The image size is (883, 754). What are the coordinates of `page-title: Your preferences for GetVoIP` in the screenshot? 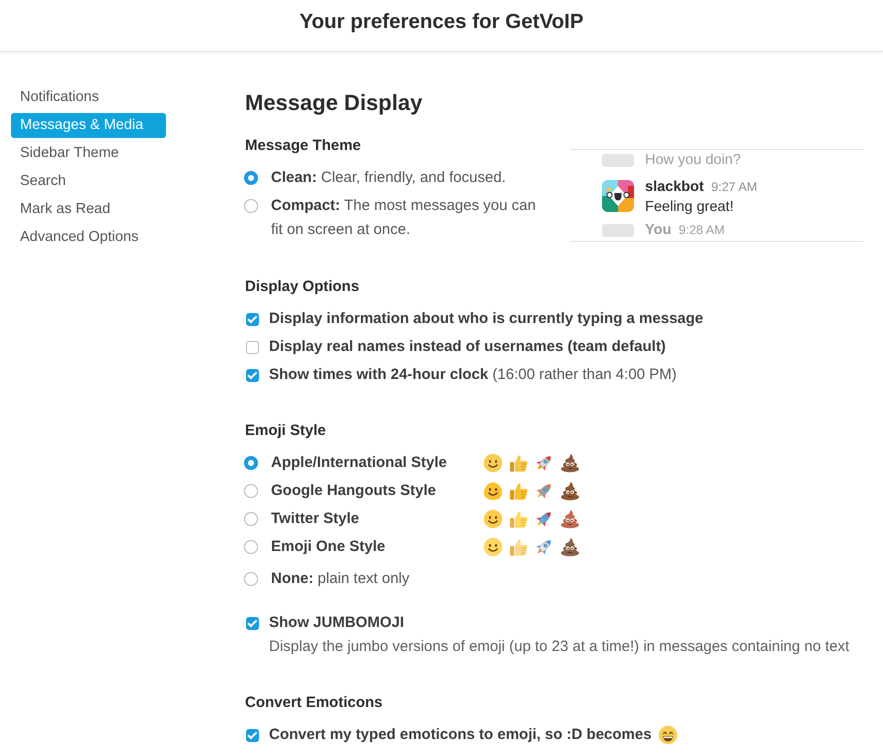 It's located at (441, 22).